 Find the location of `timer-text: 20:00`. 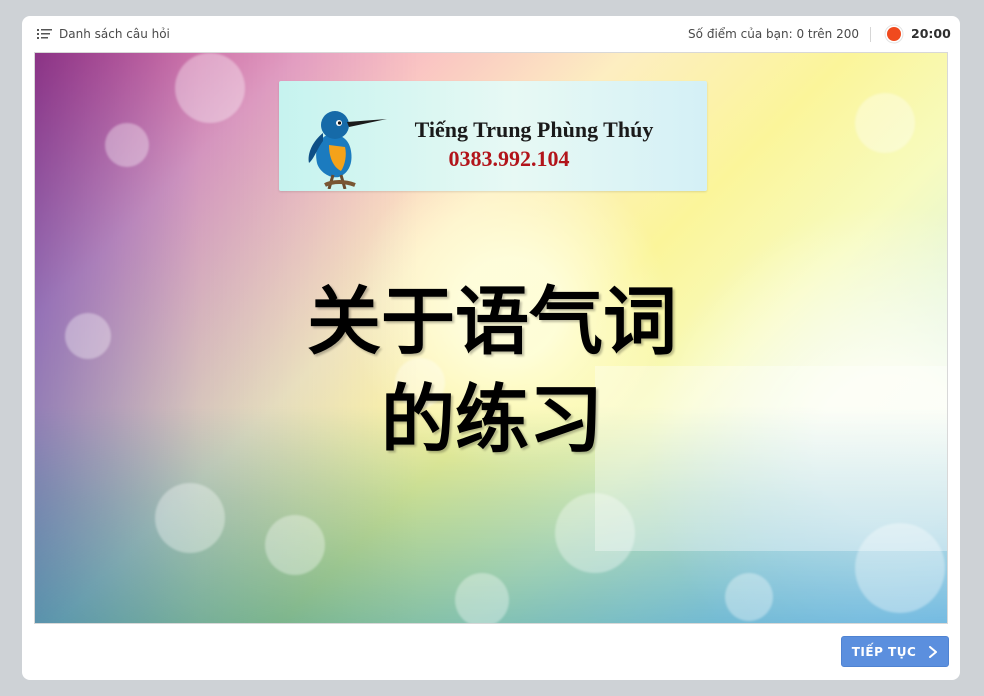

timer-text: 20:00 is located at coordinates (931, 33).